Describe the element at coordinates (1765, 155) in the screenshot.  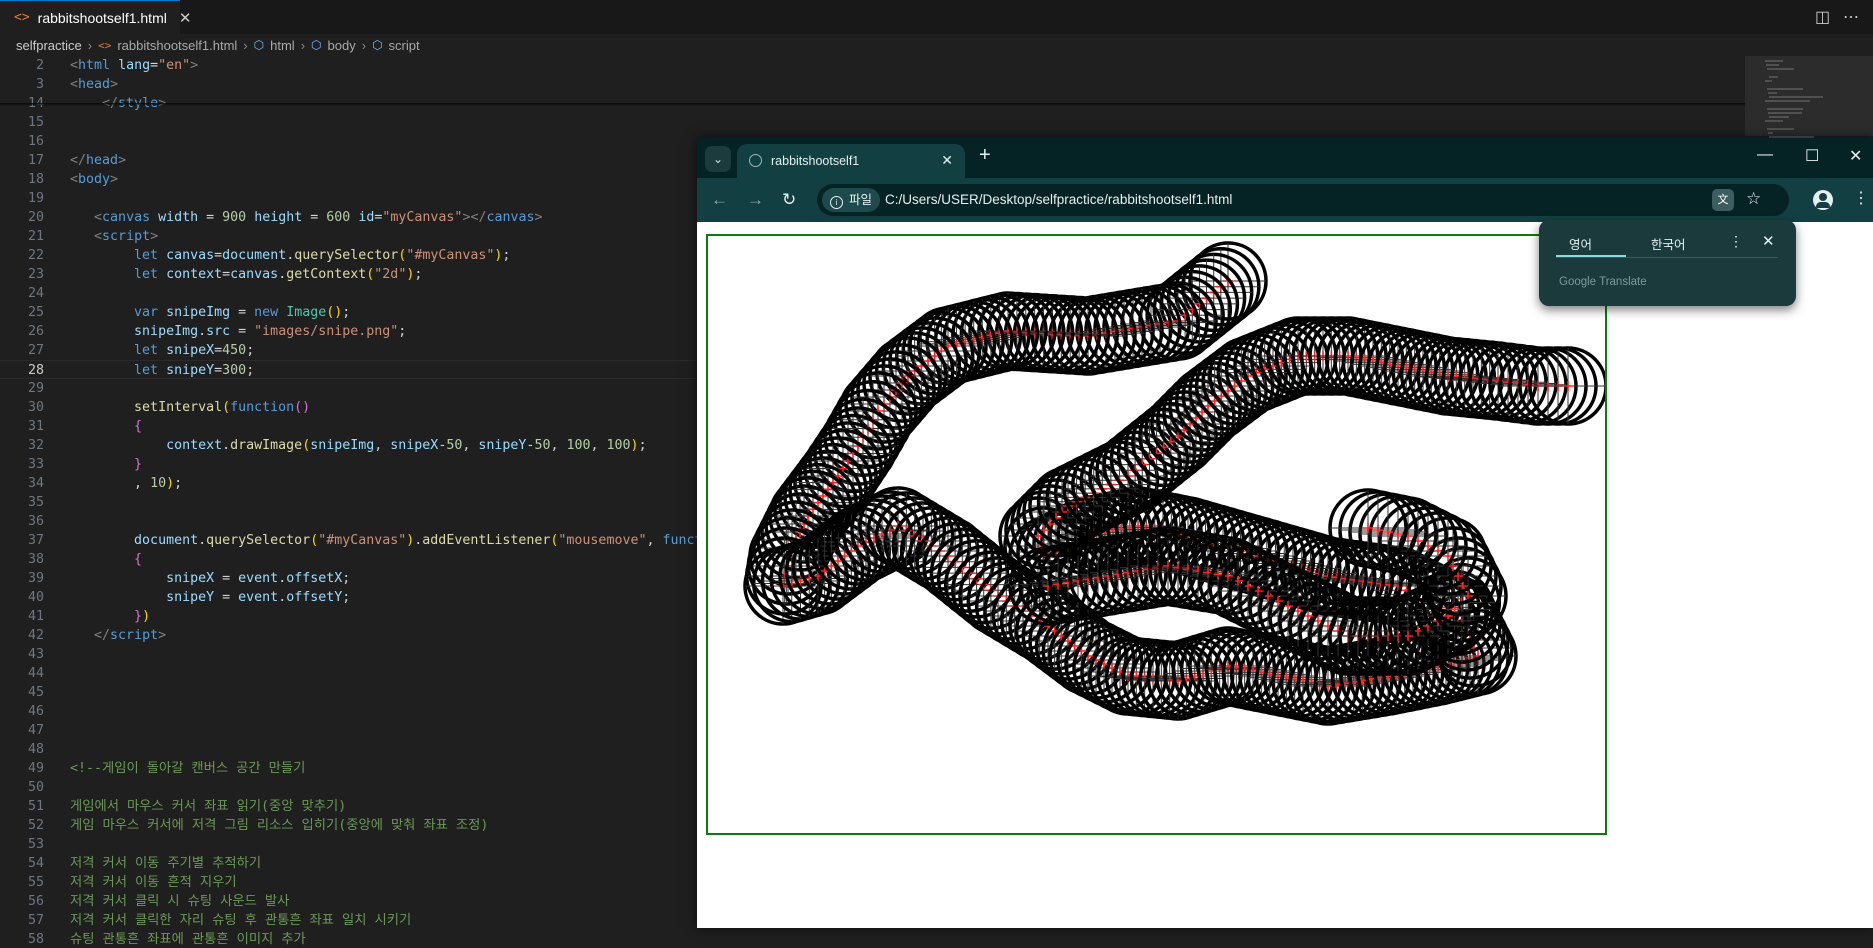
I see `minimize-icon: —` at that location.